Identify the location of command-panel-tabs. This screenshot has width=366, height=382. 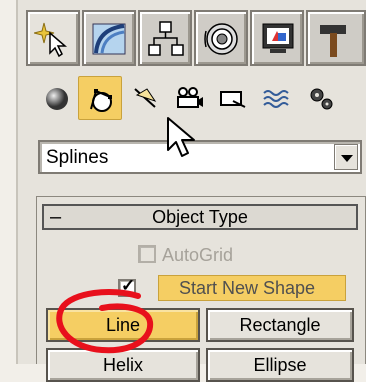
(196, 39).